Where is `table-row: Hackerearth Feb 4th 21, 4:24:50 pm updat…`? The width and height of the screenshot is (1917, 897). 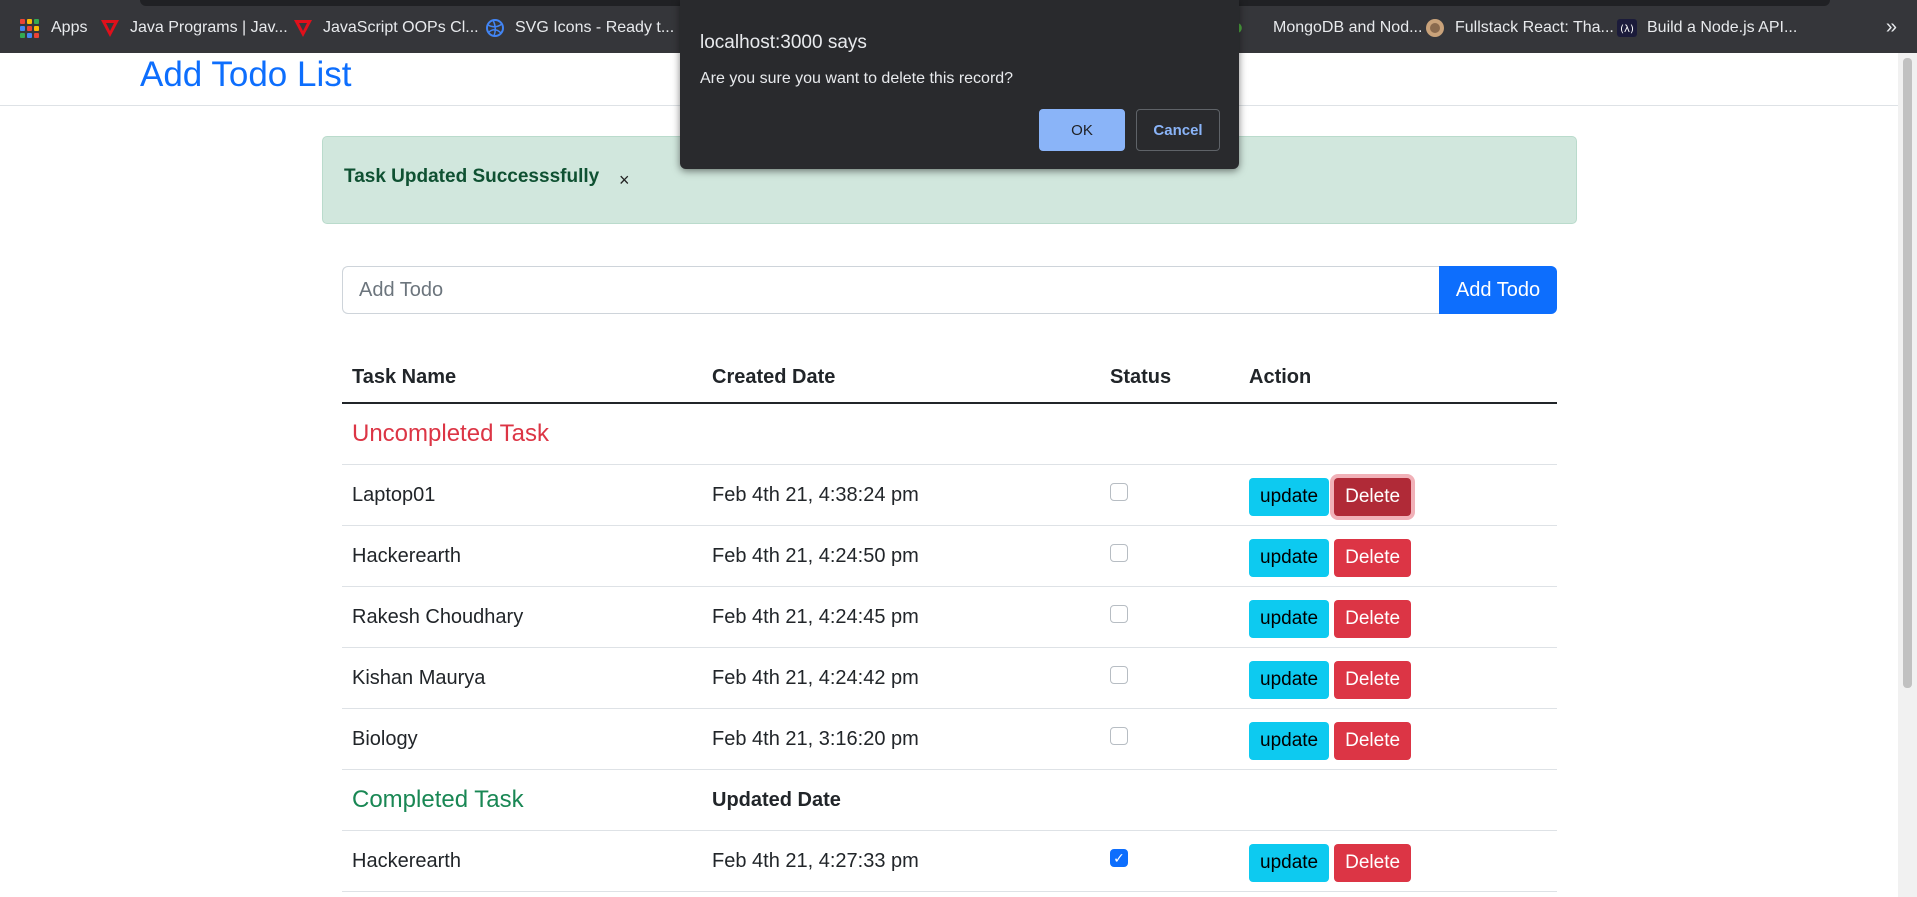
table-row: Hackerearth Feb 4th 21, 4:24:50 pm updat… is located at coordinates (949, 556).